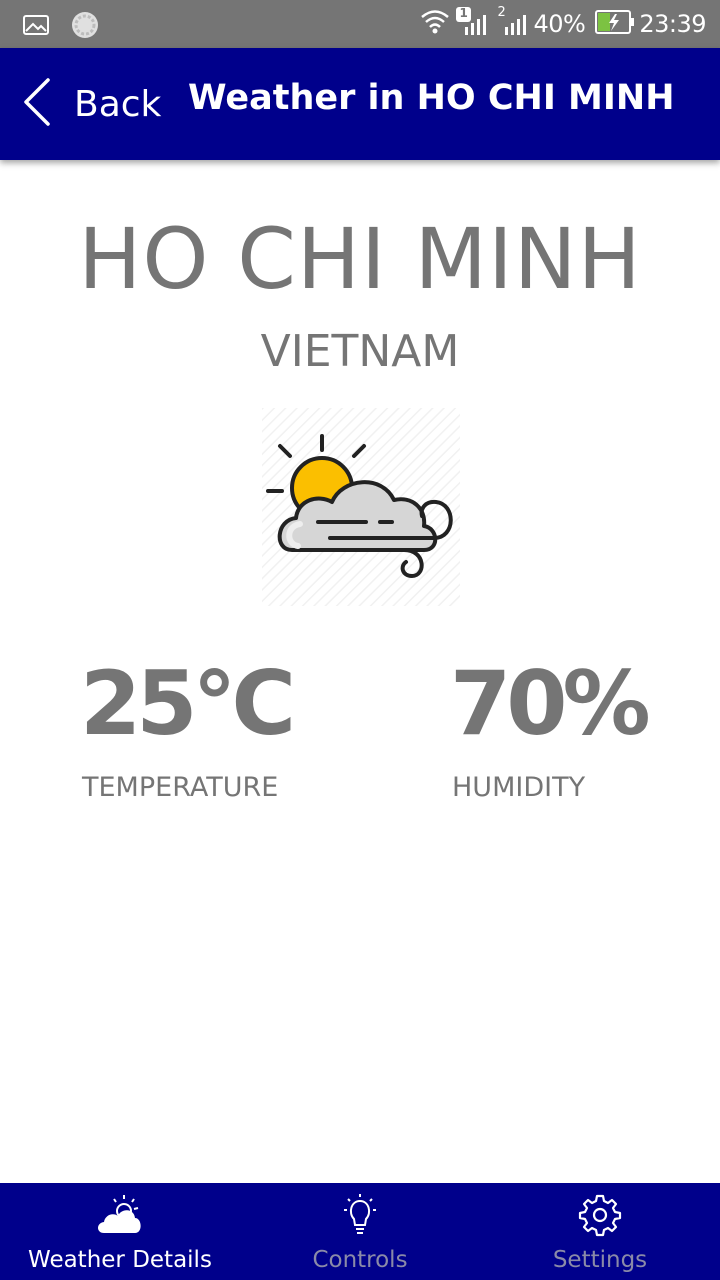 The image size is (720, 1280). I want to click on chevron-left-icon, so click(37, 104).